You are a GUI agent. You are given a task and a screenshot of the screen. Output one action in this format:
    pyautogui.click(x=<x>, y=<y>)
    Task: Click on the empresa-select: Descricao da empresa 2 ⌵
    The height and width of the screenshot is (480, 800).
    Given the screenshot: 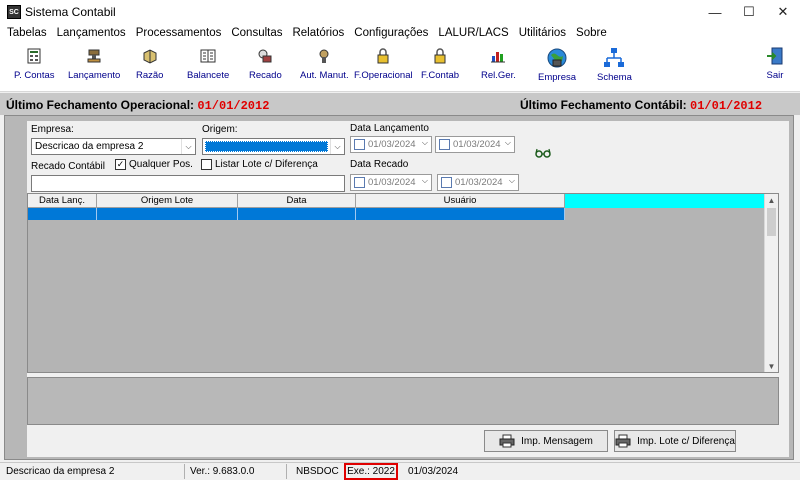 What is the action you would take?
    pyautogui.click(x=113, y=146)
    